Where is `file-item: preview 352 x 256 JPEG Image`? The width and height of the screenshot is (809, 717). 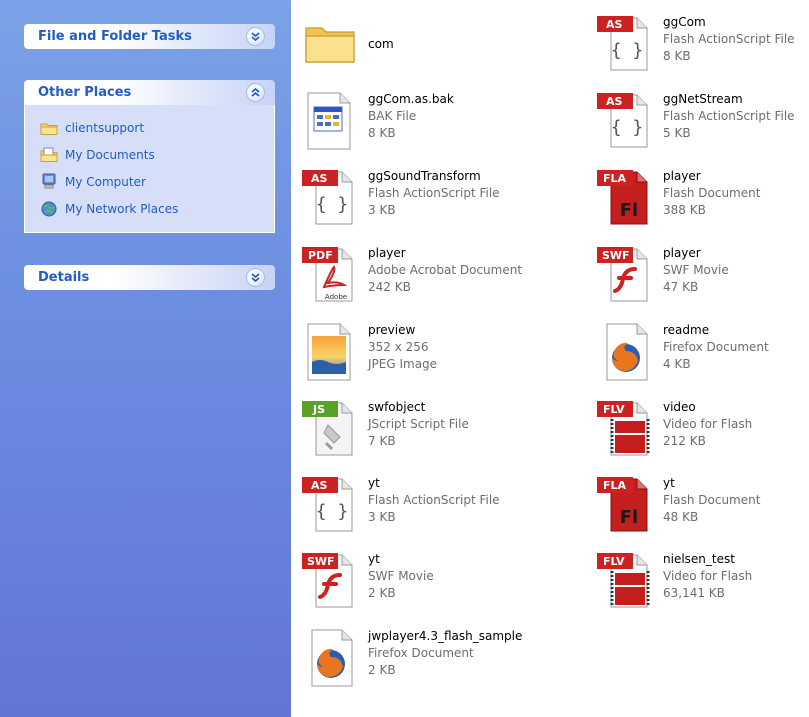
file-item: preview 352 x 256 JPEG Image is located at coordinates (369, 360).